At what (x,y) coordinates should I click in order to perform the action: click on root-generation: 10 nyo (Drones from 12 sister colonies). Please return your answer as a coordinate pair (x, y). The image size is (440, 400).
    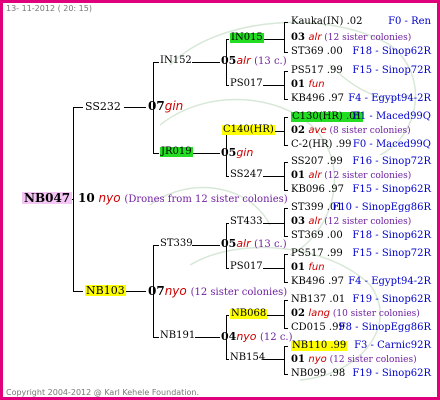
    Looking at the image, I should click on (183, 198).